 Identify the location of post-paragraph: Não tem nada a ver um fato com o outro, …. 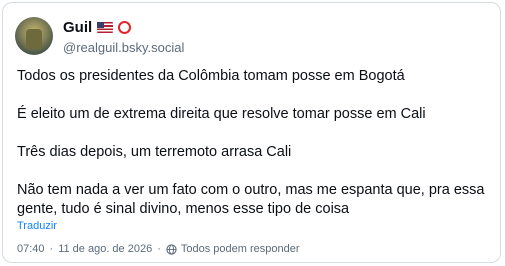
(251, 199).